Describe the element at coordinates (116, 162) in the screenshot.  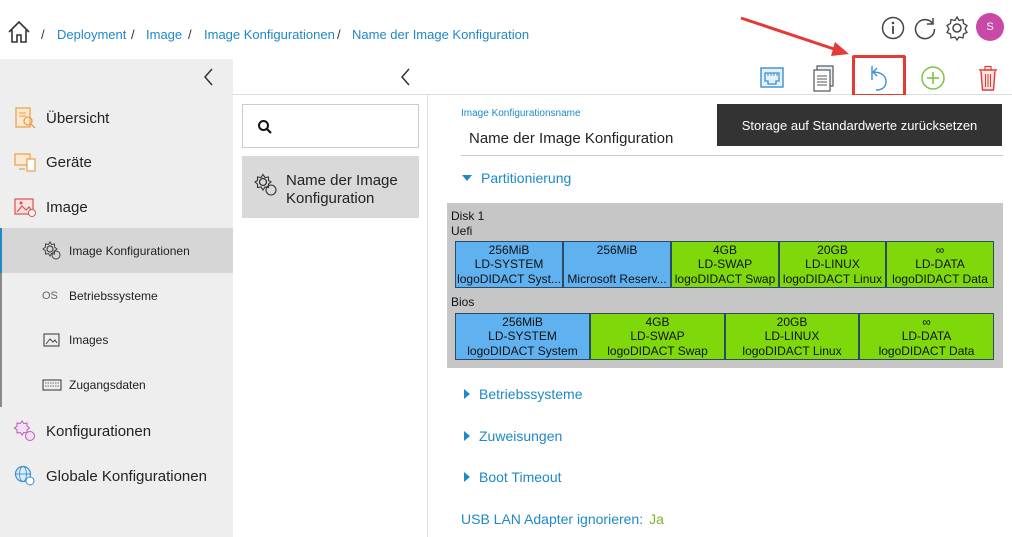
I see `sidebar-item-geraete: Geräte` at that location.